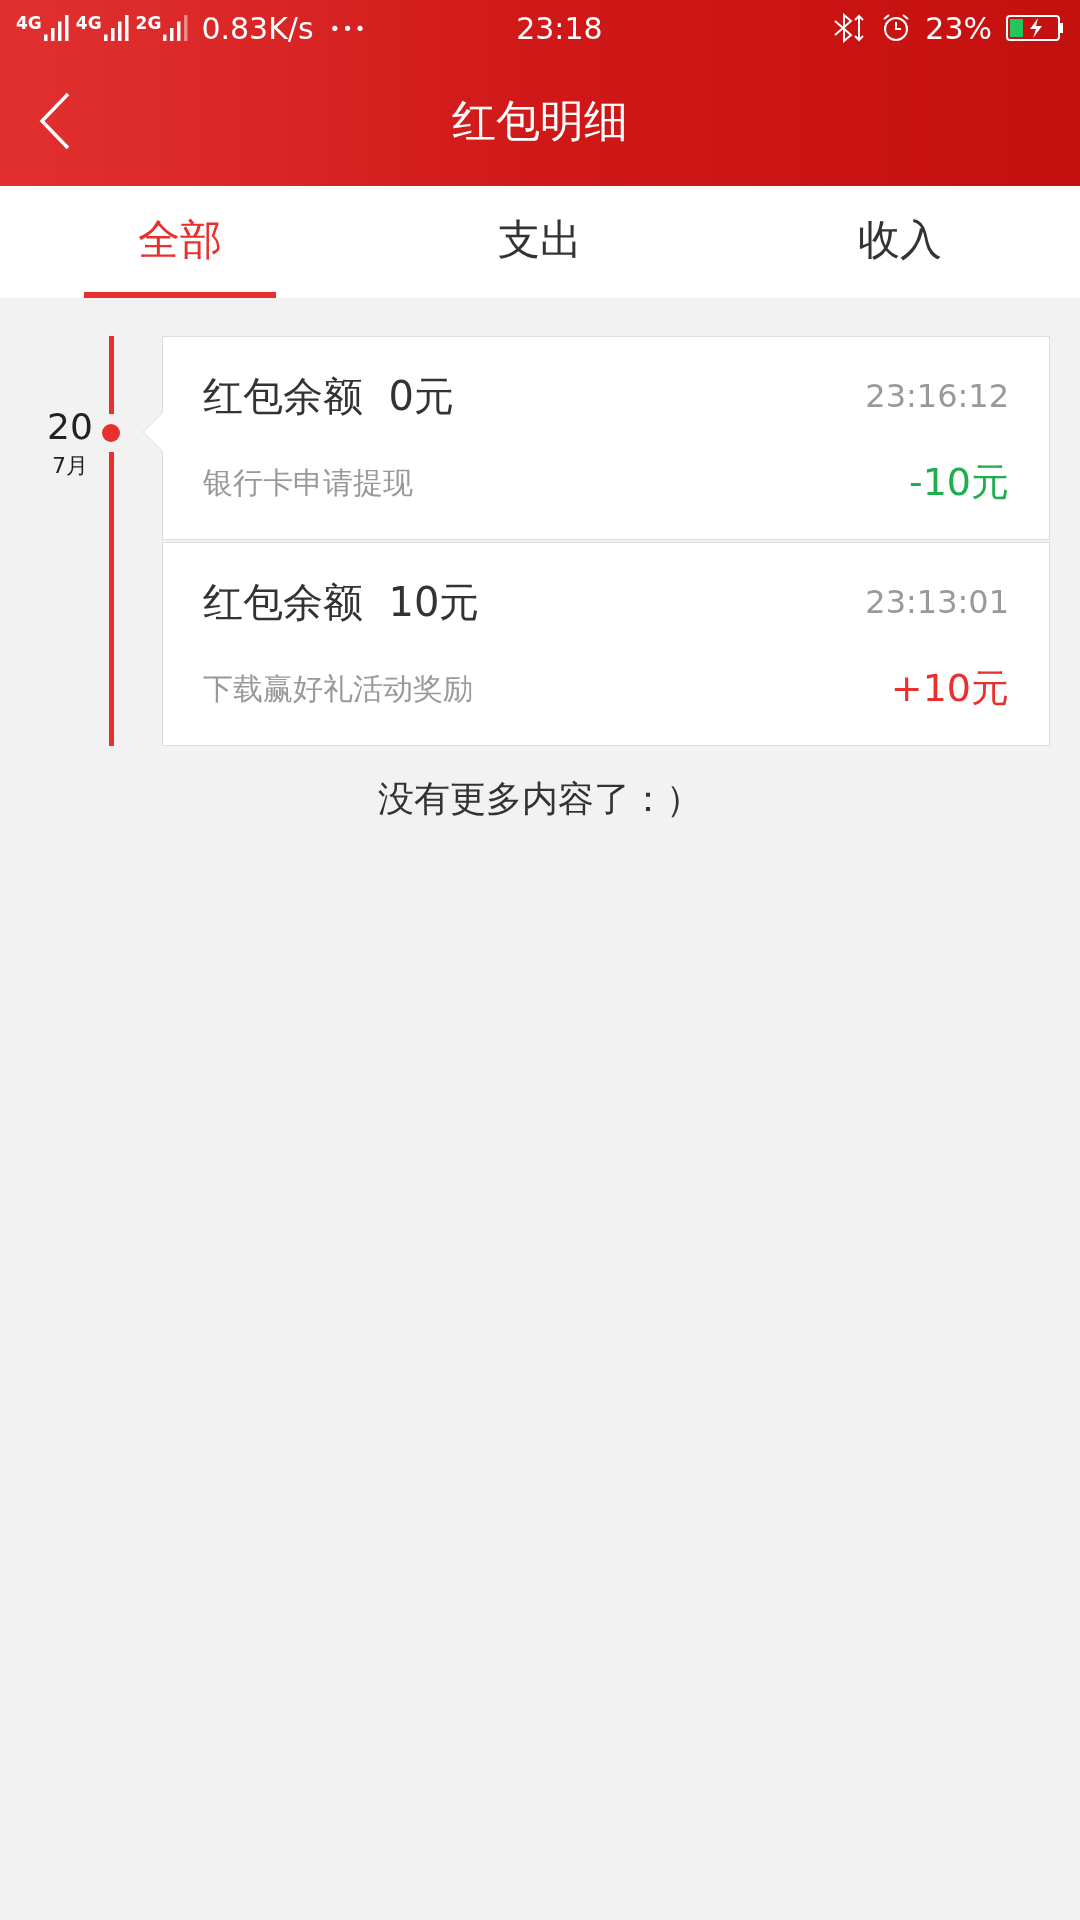 This screenshot has height=1920, width=1080. I want to click on tab: 全部, so click(180, 242).